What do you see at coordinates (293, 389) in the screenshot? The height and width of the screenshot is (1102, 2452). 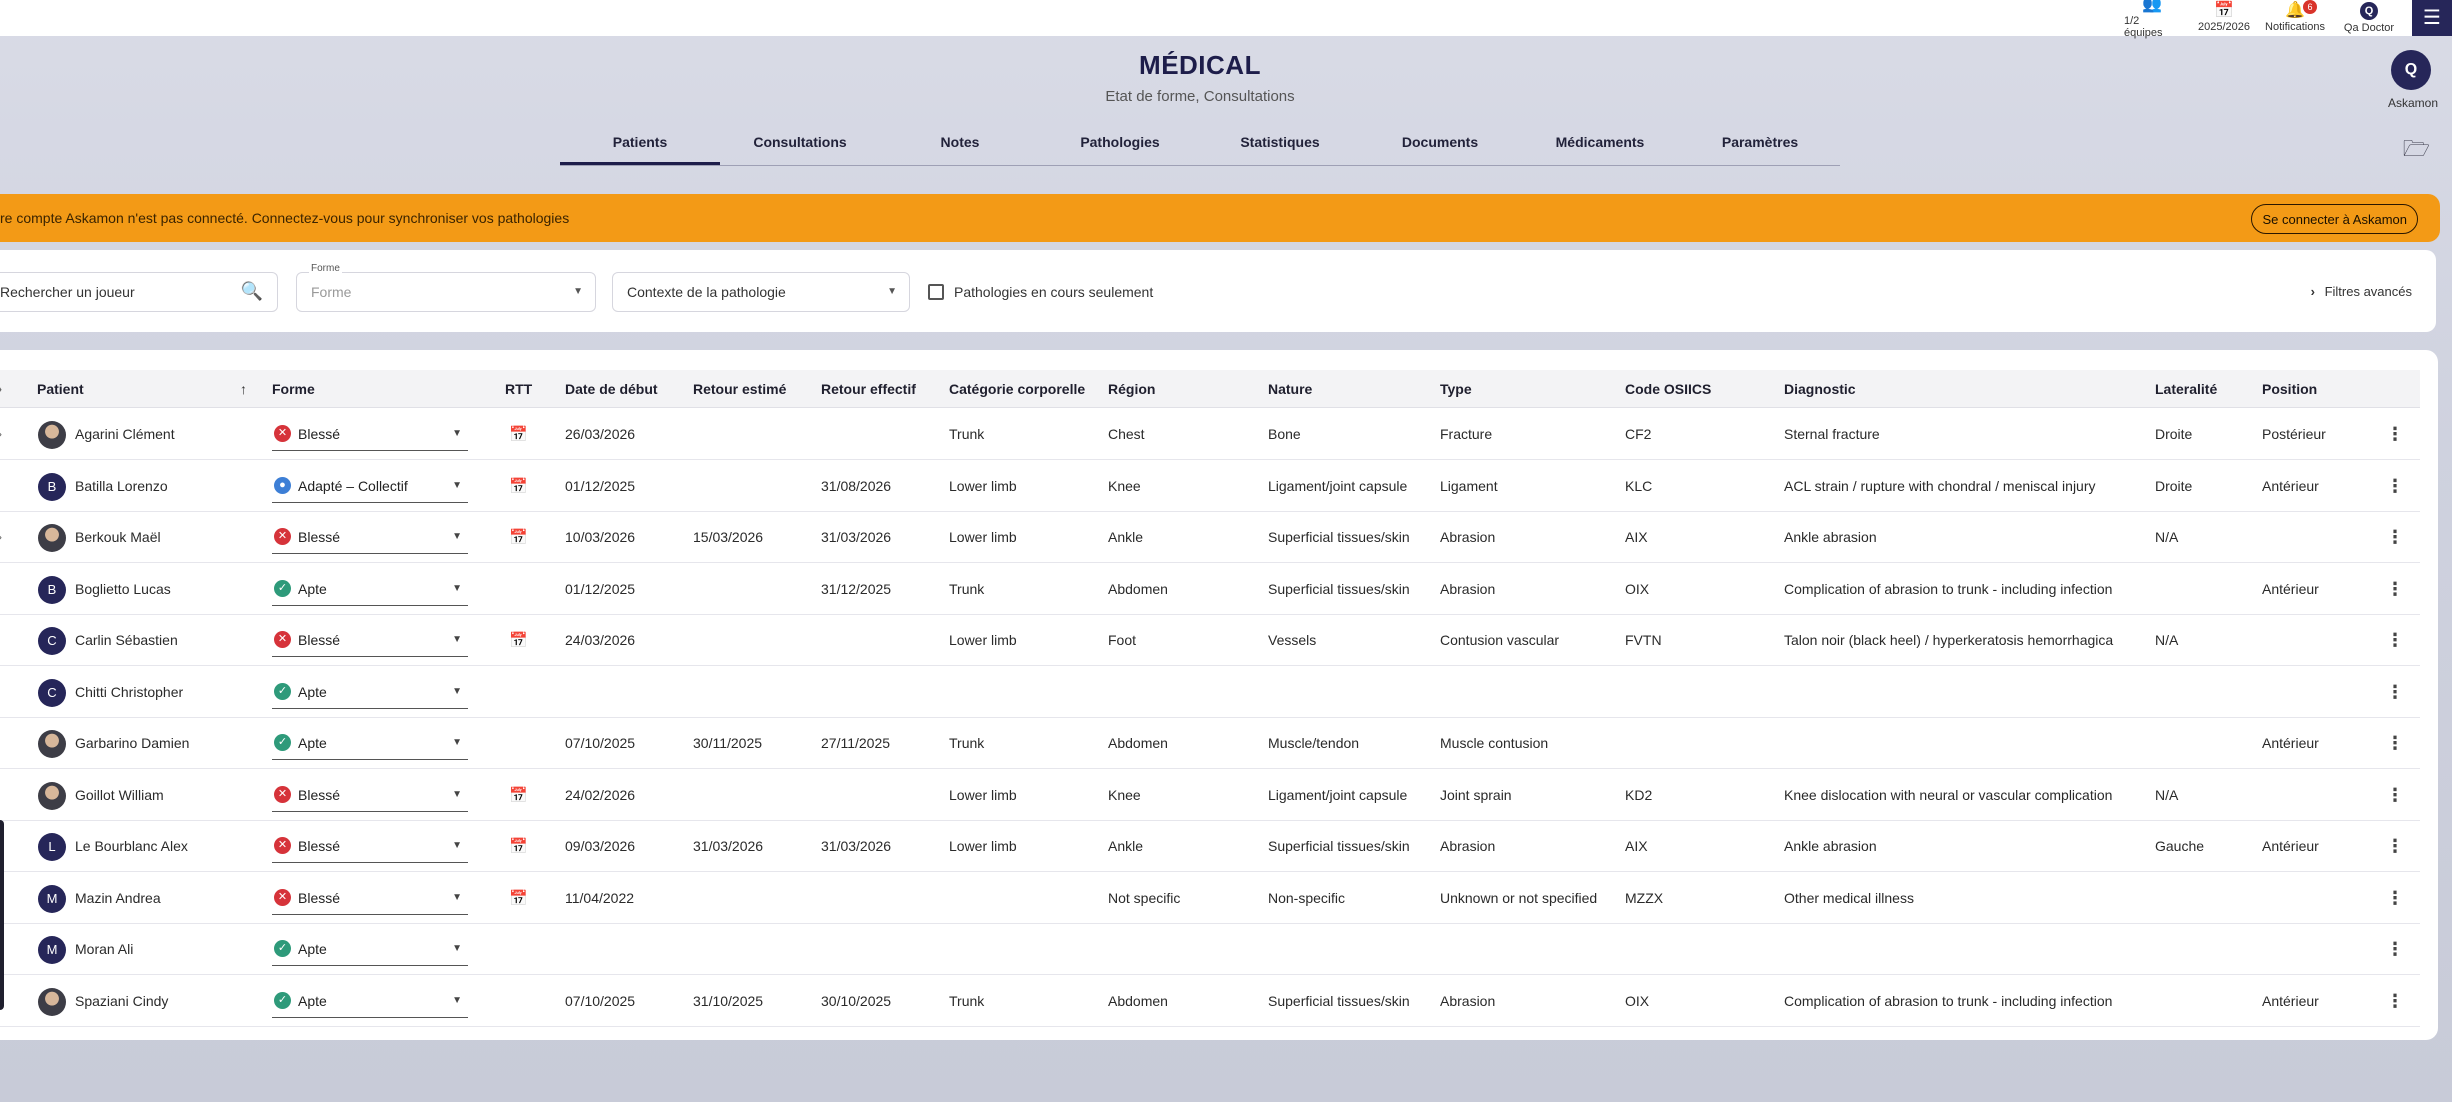 I see `header-forme: Forme` at bounding box center [293, 389].